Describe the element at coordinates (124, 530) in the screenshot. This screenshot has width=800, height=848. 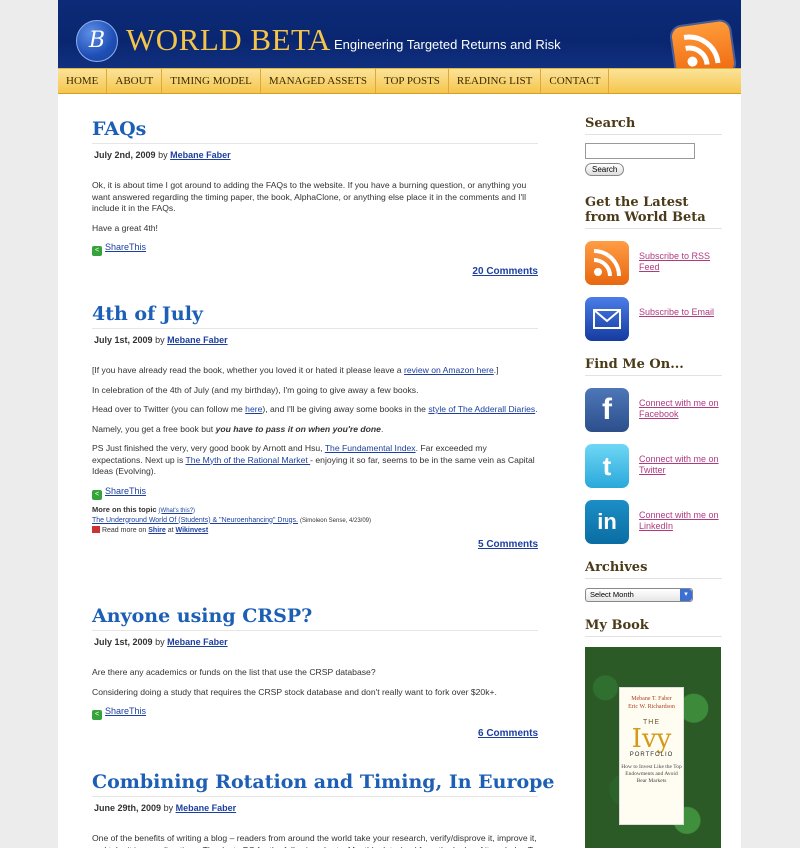
I see `text: Read more on` at that location.